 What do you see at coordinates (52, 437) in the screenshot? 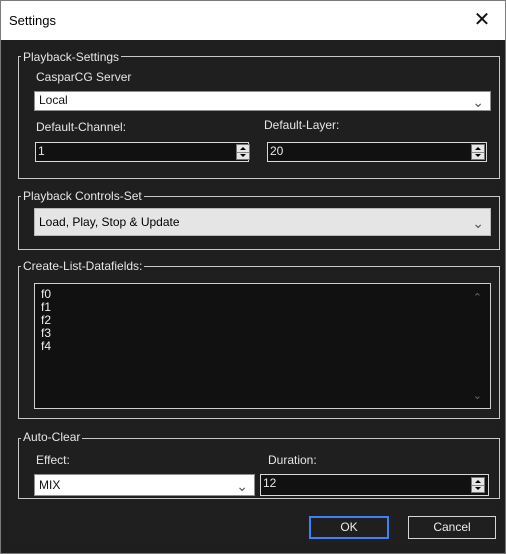
I see `auto-clear-legend: Auto-Clear` at bounding box center [52, 437].